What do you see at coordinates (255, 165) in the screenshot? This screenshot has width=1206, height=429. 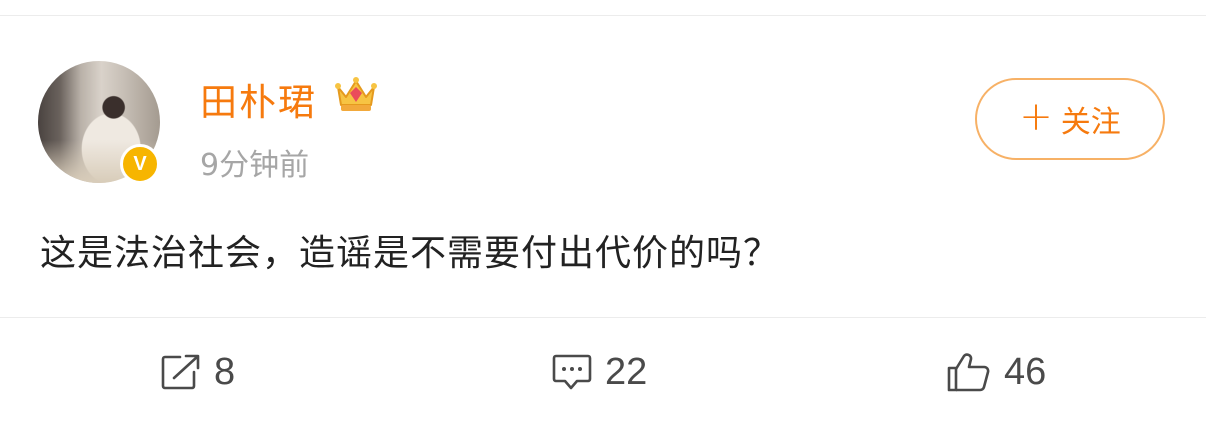 I see `post-timestamp: 9分钟前` at bounding box center [255, 165].